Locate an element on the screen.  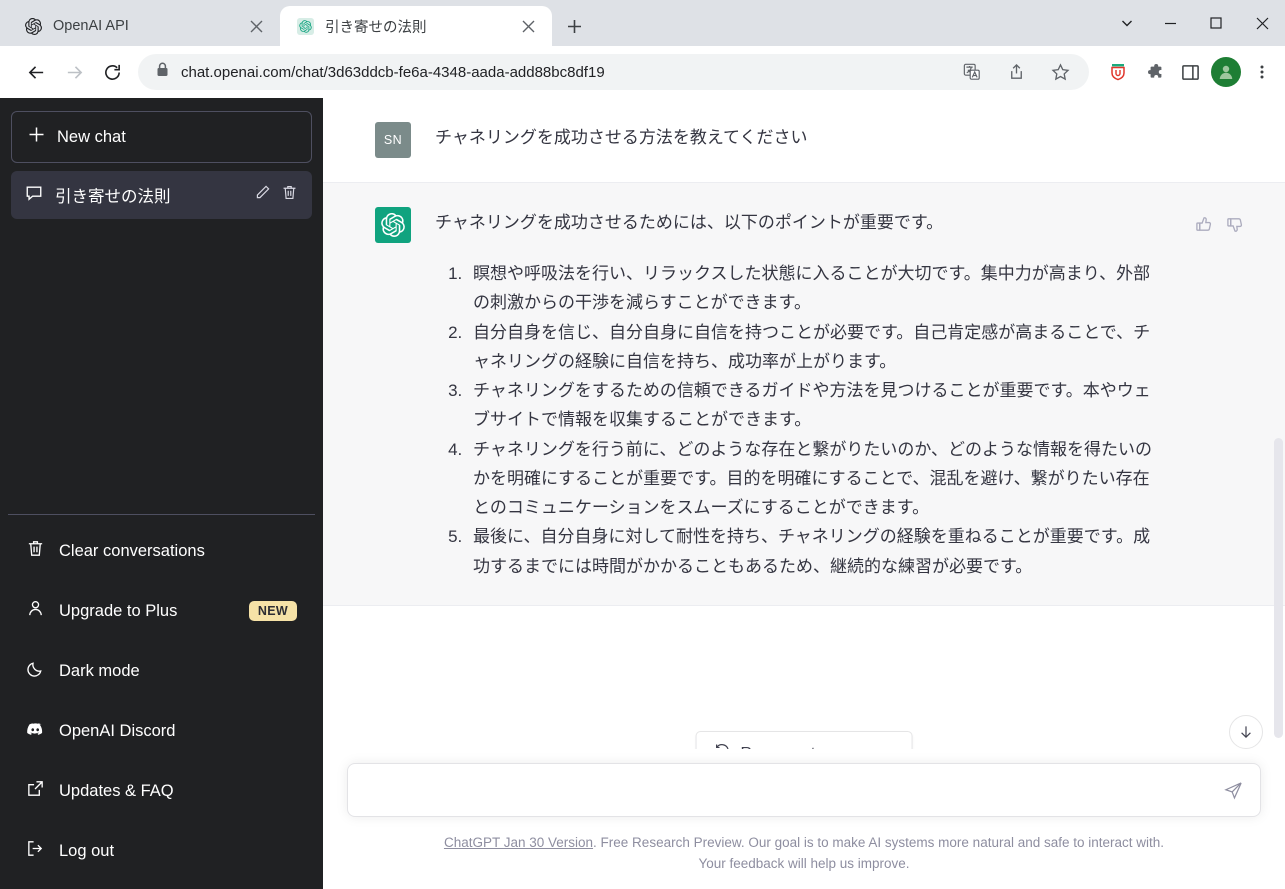
message-text: チャネリングを成功させる方法を教えてください is located at coordinates (798, 140).